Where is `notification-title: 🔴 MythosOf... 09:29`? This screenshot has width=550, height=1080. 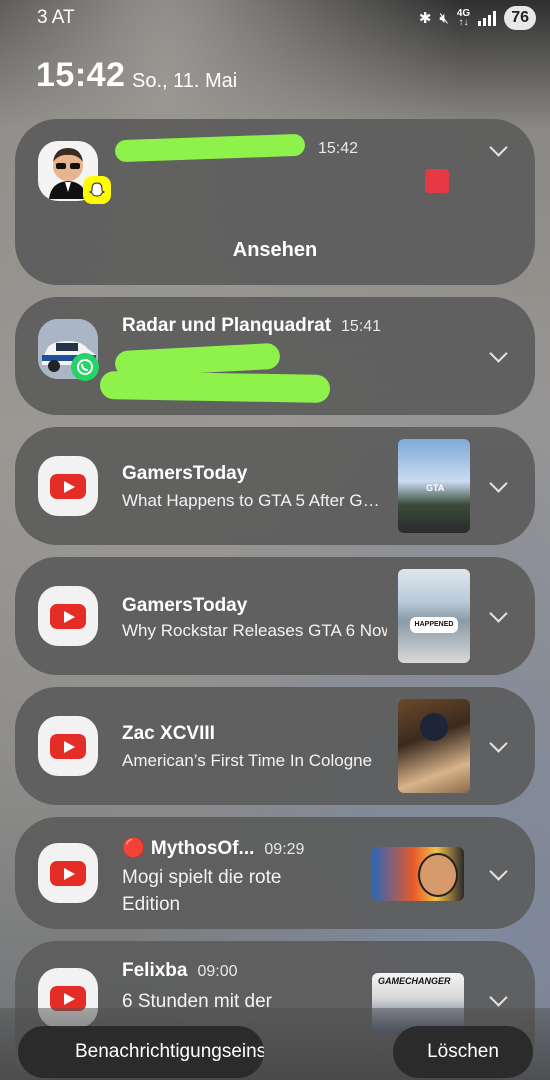
notification-title: 🔴 MythosOf... 09:29 is located at coordinates (213, 848).